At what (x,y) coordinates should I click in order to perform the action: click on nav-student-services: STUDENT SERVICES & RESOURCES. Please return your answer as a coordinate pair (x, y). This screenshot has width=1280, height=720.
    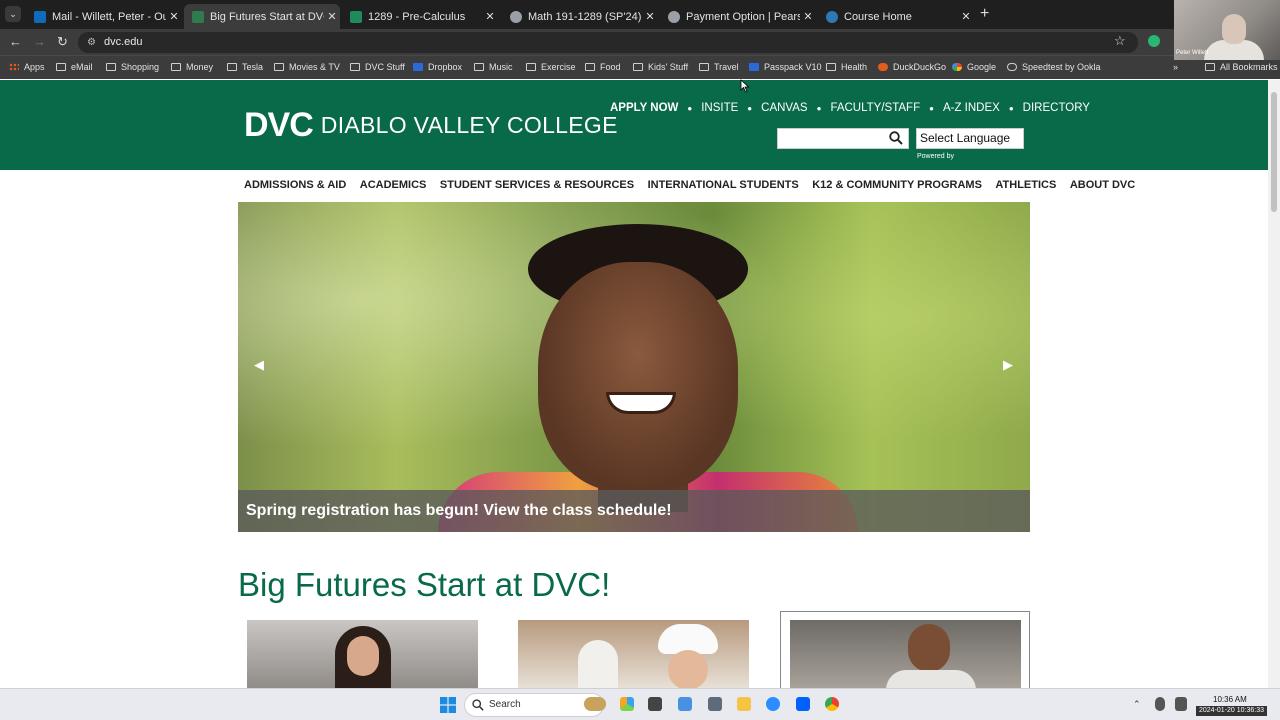
    Looking at the image, I should click on (537, 185).